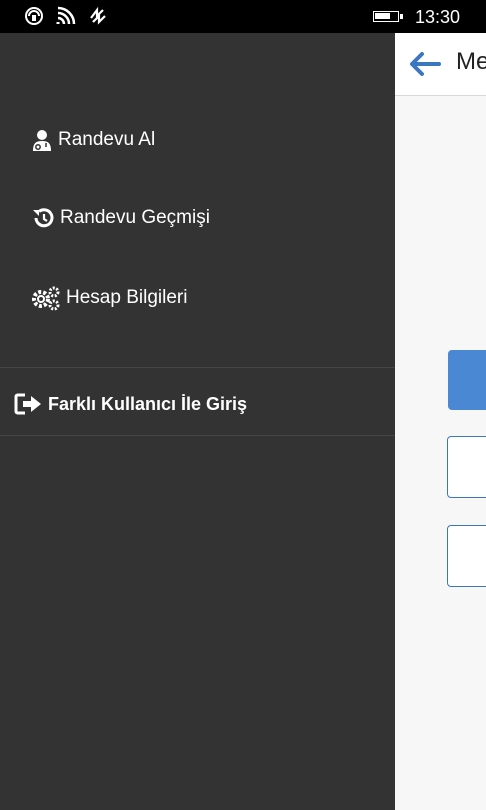  I want to click on page-header: Me, so click(440, 64).